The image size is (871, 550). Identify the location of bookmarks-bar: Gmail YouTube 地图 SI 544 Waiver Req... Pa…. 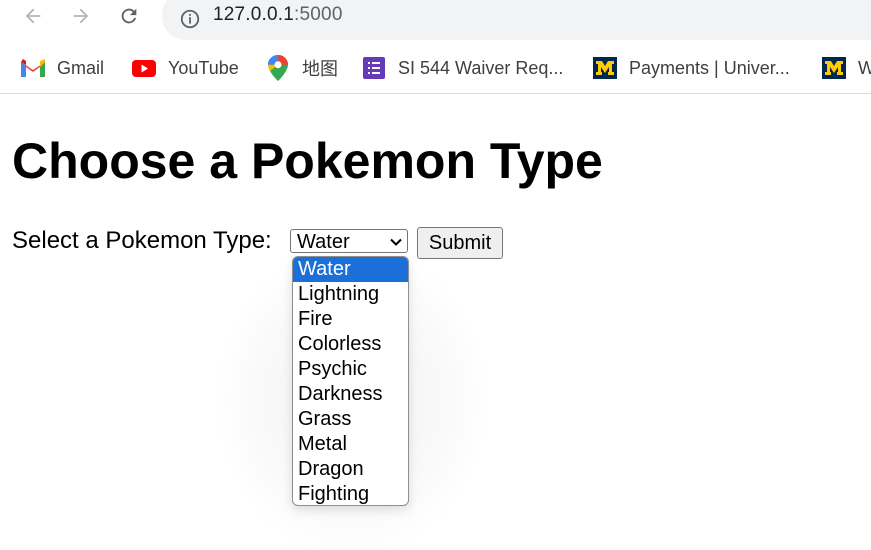
(435, 71).